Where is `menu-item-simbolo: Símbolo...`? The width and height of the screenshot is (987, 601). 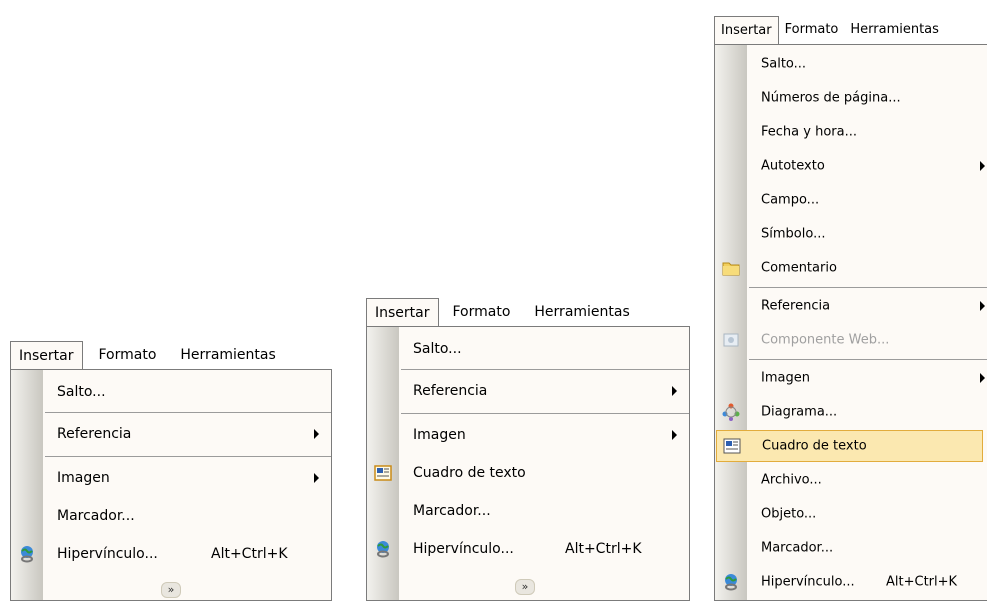
menu-item-simbolo: Símbolo... is located at coordinates (851, 234).